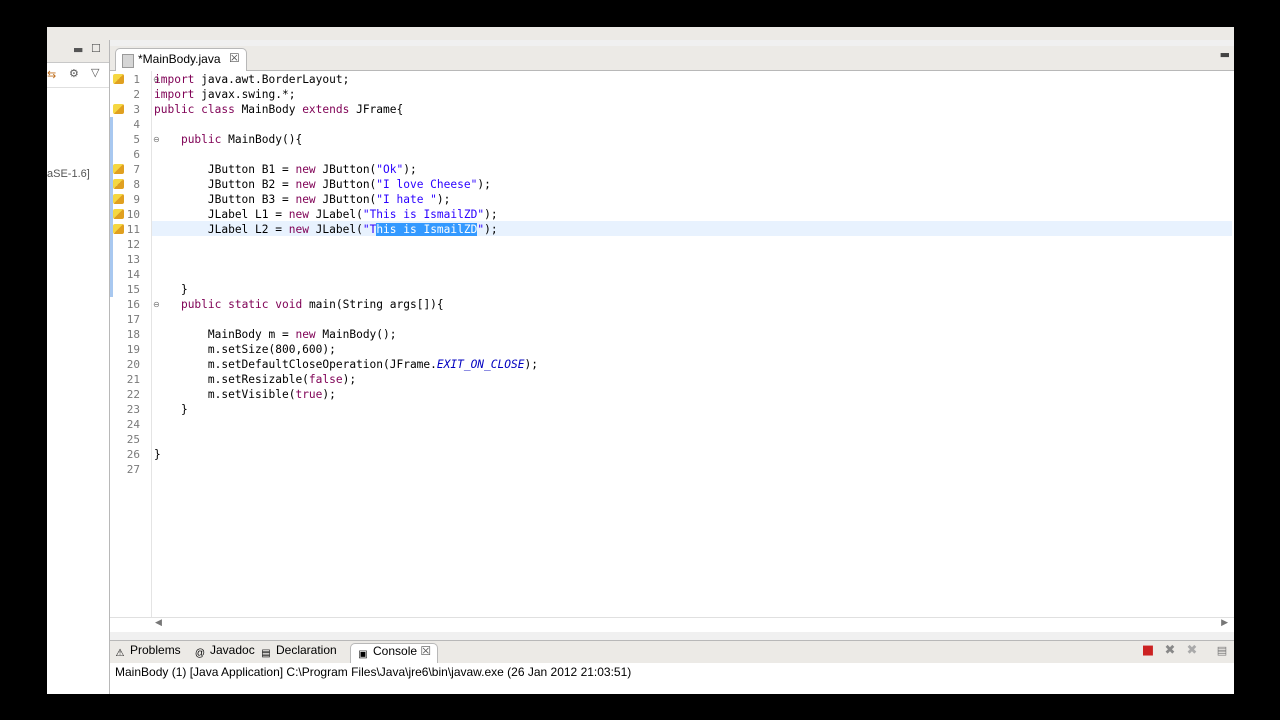 This screenshot has width=1280, height=720. Describe the element at coordinates (133, 469) in the screenshot. I see `line-number: 27` at that location.